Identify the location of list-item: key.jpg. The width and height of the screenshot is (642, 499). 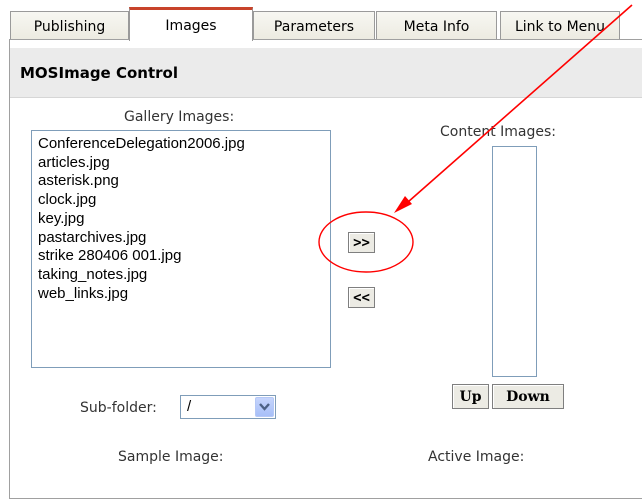
(184, 219).